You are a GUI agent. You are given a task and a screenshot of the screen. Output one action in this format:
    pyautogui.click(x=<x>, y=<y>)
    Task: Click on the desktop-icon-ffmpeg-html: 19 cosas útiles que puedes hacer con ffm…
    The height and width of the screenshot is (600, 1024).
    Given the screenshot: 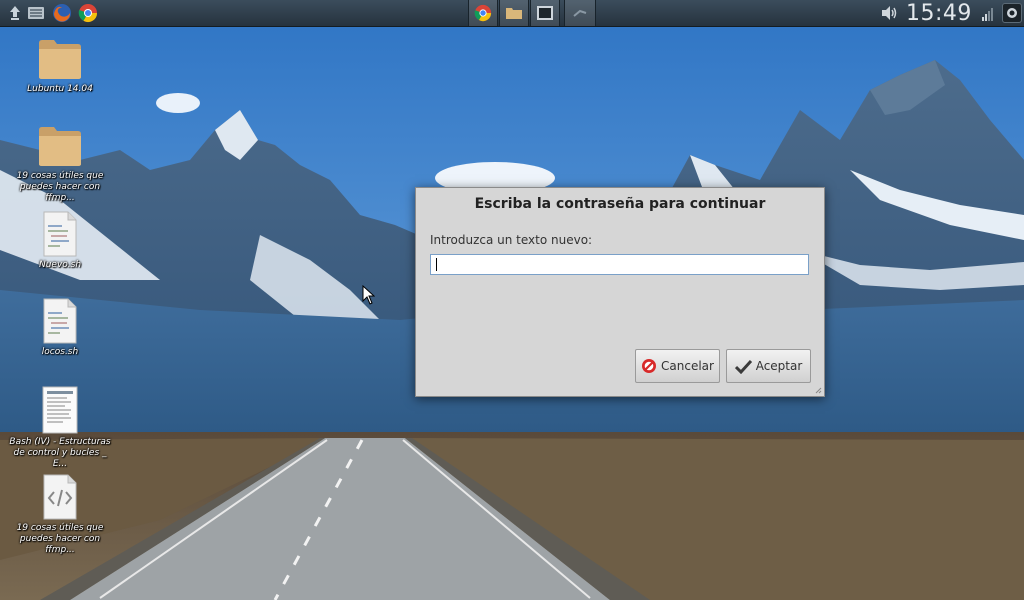 What is the action you would take?
    pyautogui.click(x=60, y=515)
    